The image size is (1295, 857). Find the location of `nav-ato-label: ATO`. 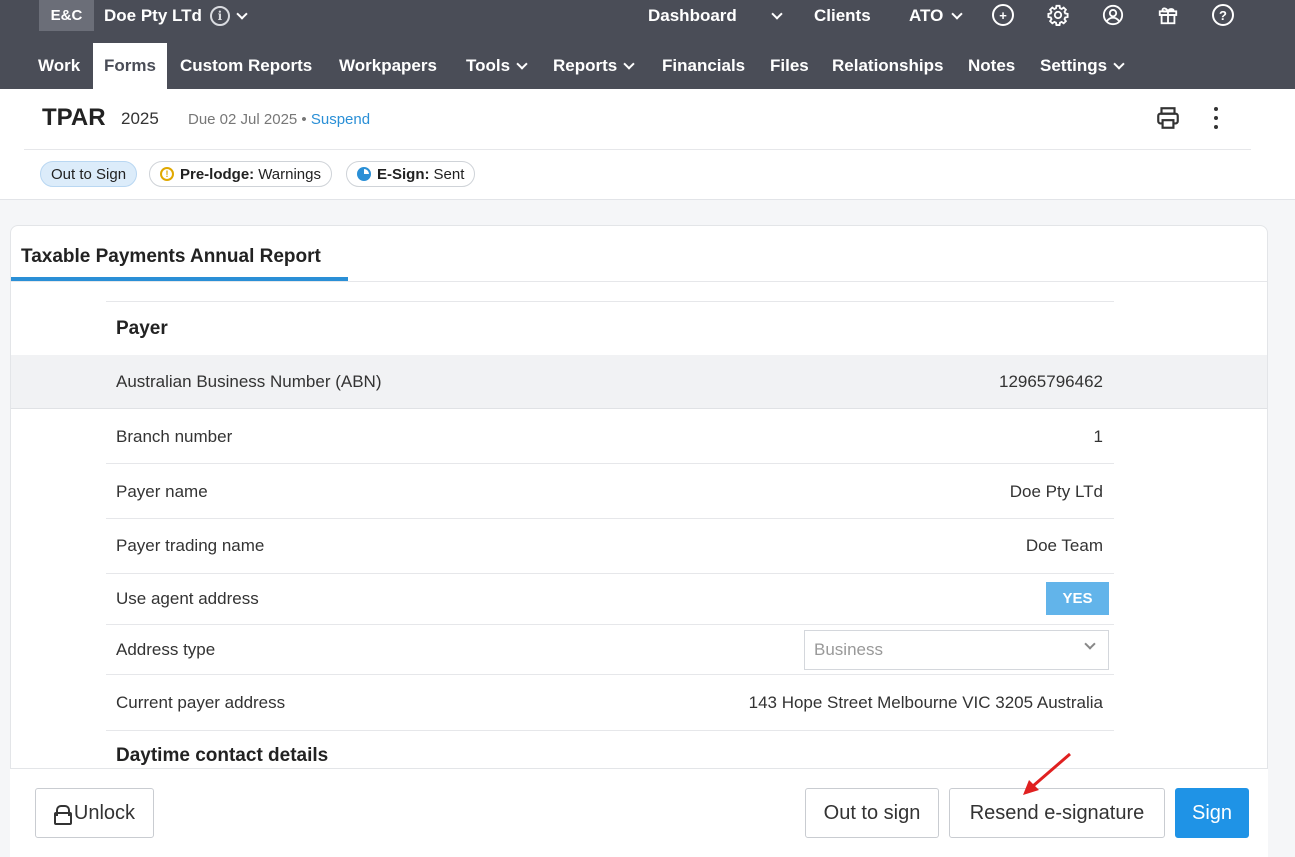

nav-ato-label: ATO is located at coordinates (926, 15).